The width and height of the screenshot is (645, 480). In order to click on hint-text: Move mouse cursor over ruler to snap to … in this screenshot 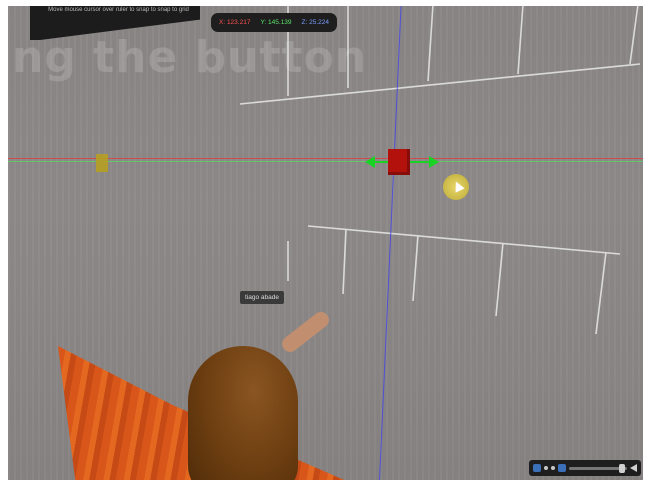, I will do `click(118, 10)`.